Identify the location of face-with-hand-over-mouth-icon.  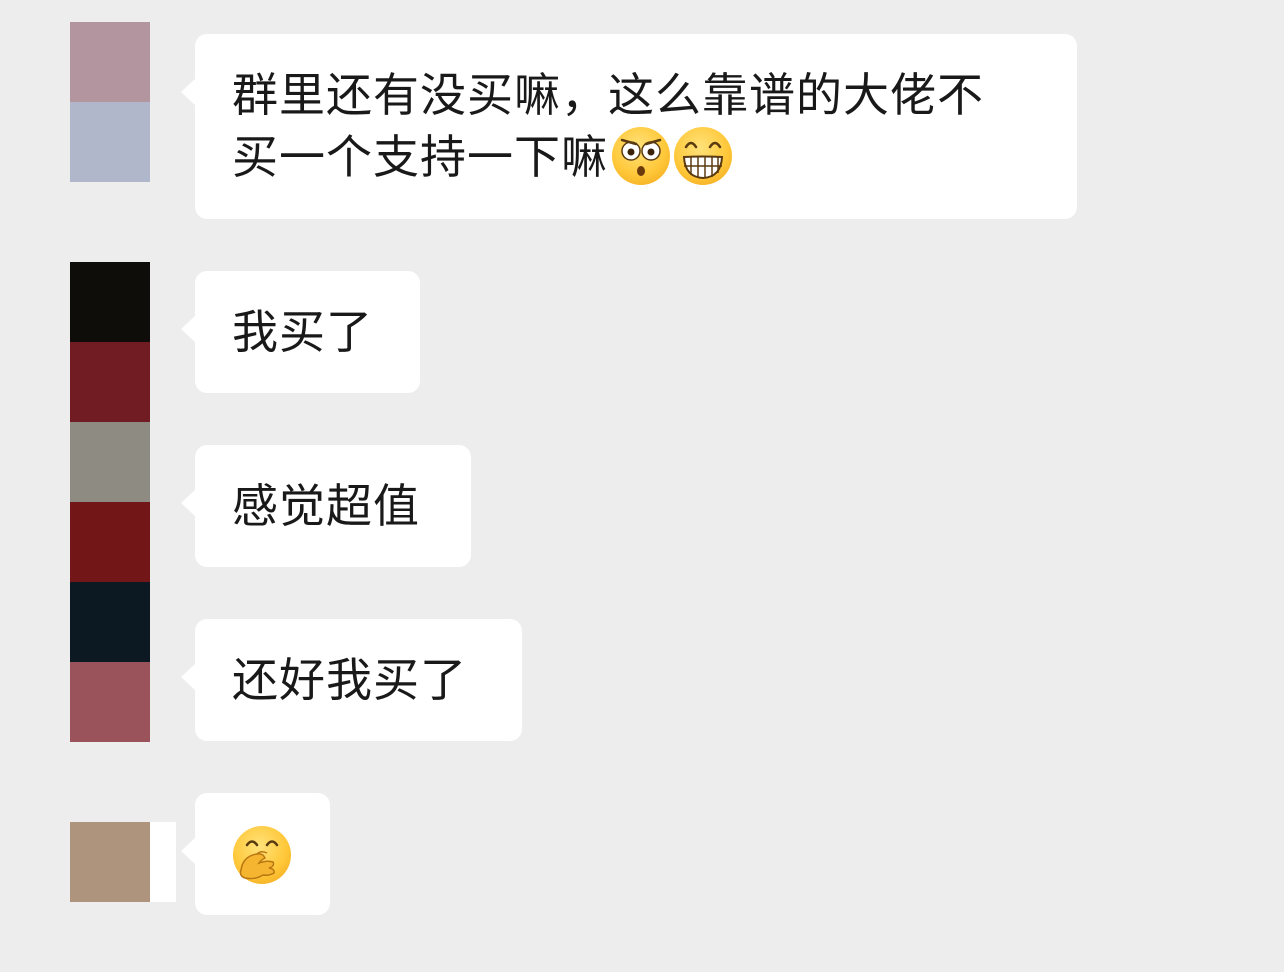
(262, 855).